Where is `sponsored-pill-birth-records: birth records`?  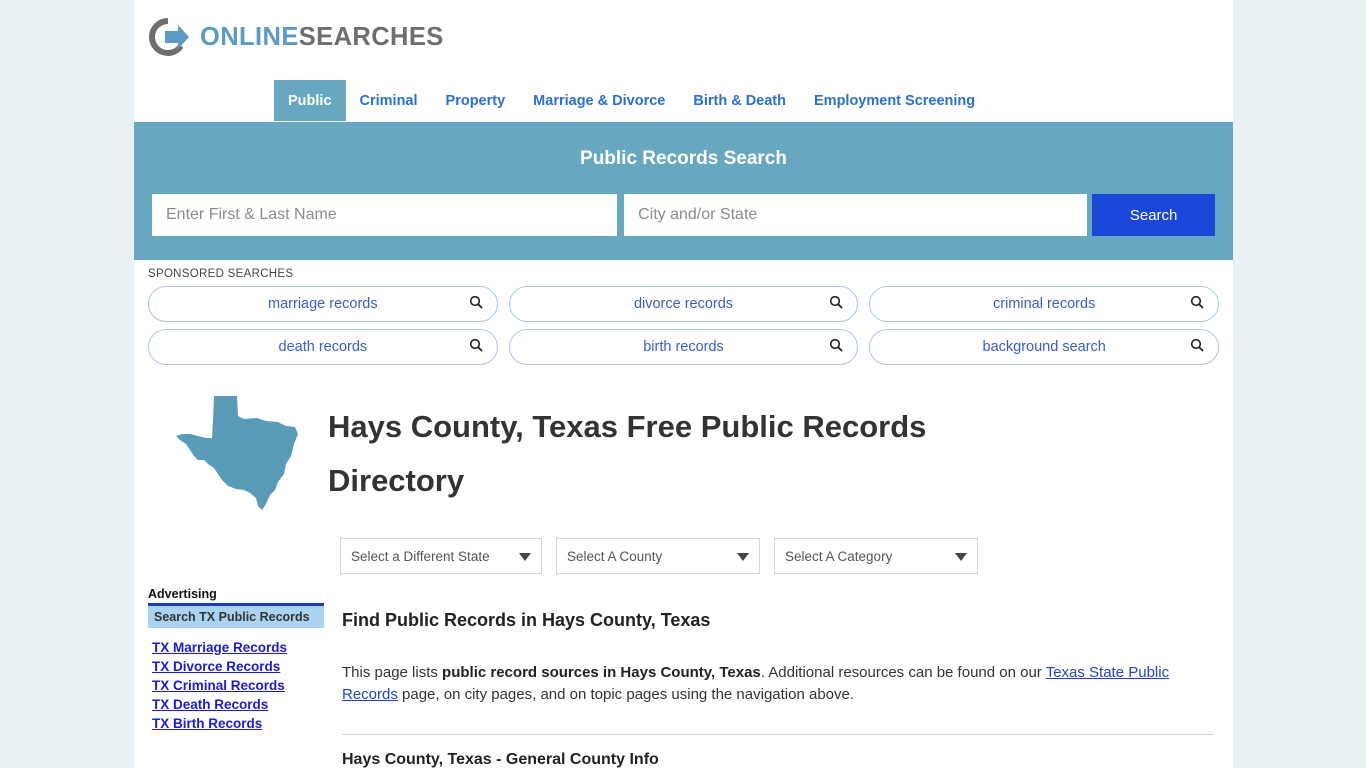
sponsored-pill-birth-records: birth records is located at coordinates (683, 347).